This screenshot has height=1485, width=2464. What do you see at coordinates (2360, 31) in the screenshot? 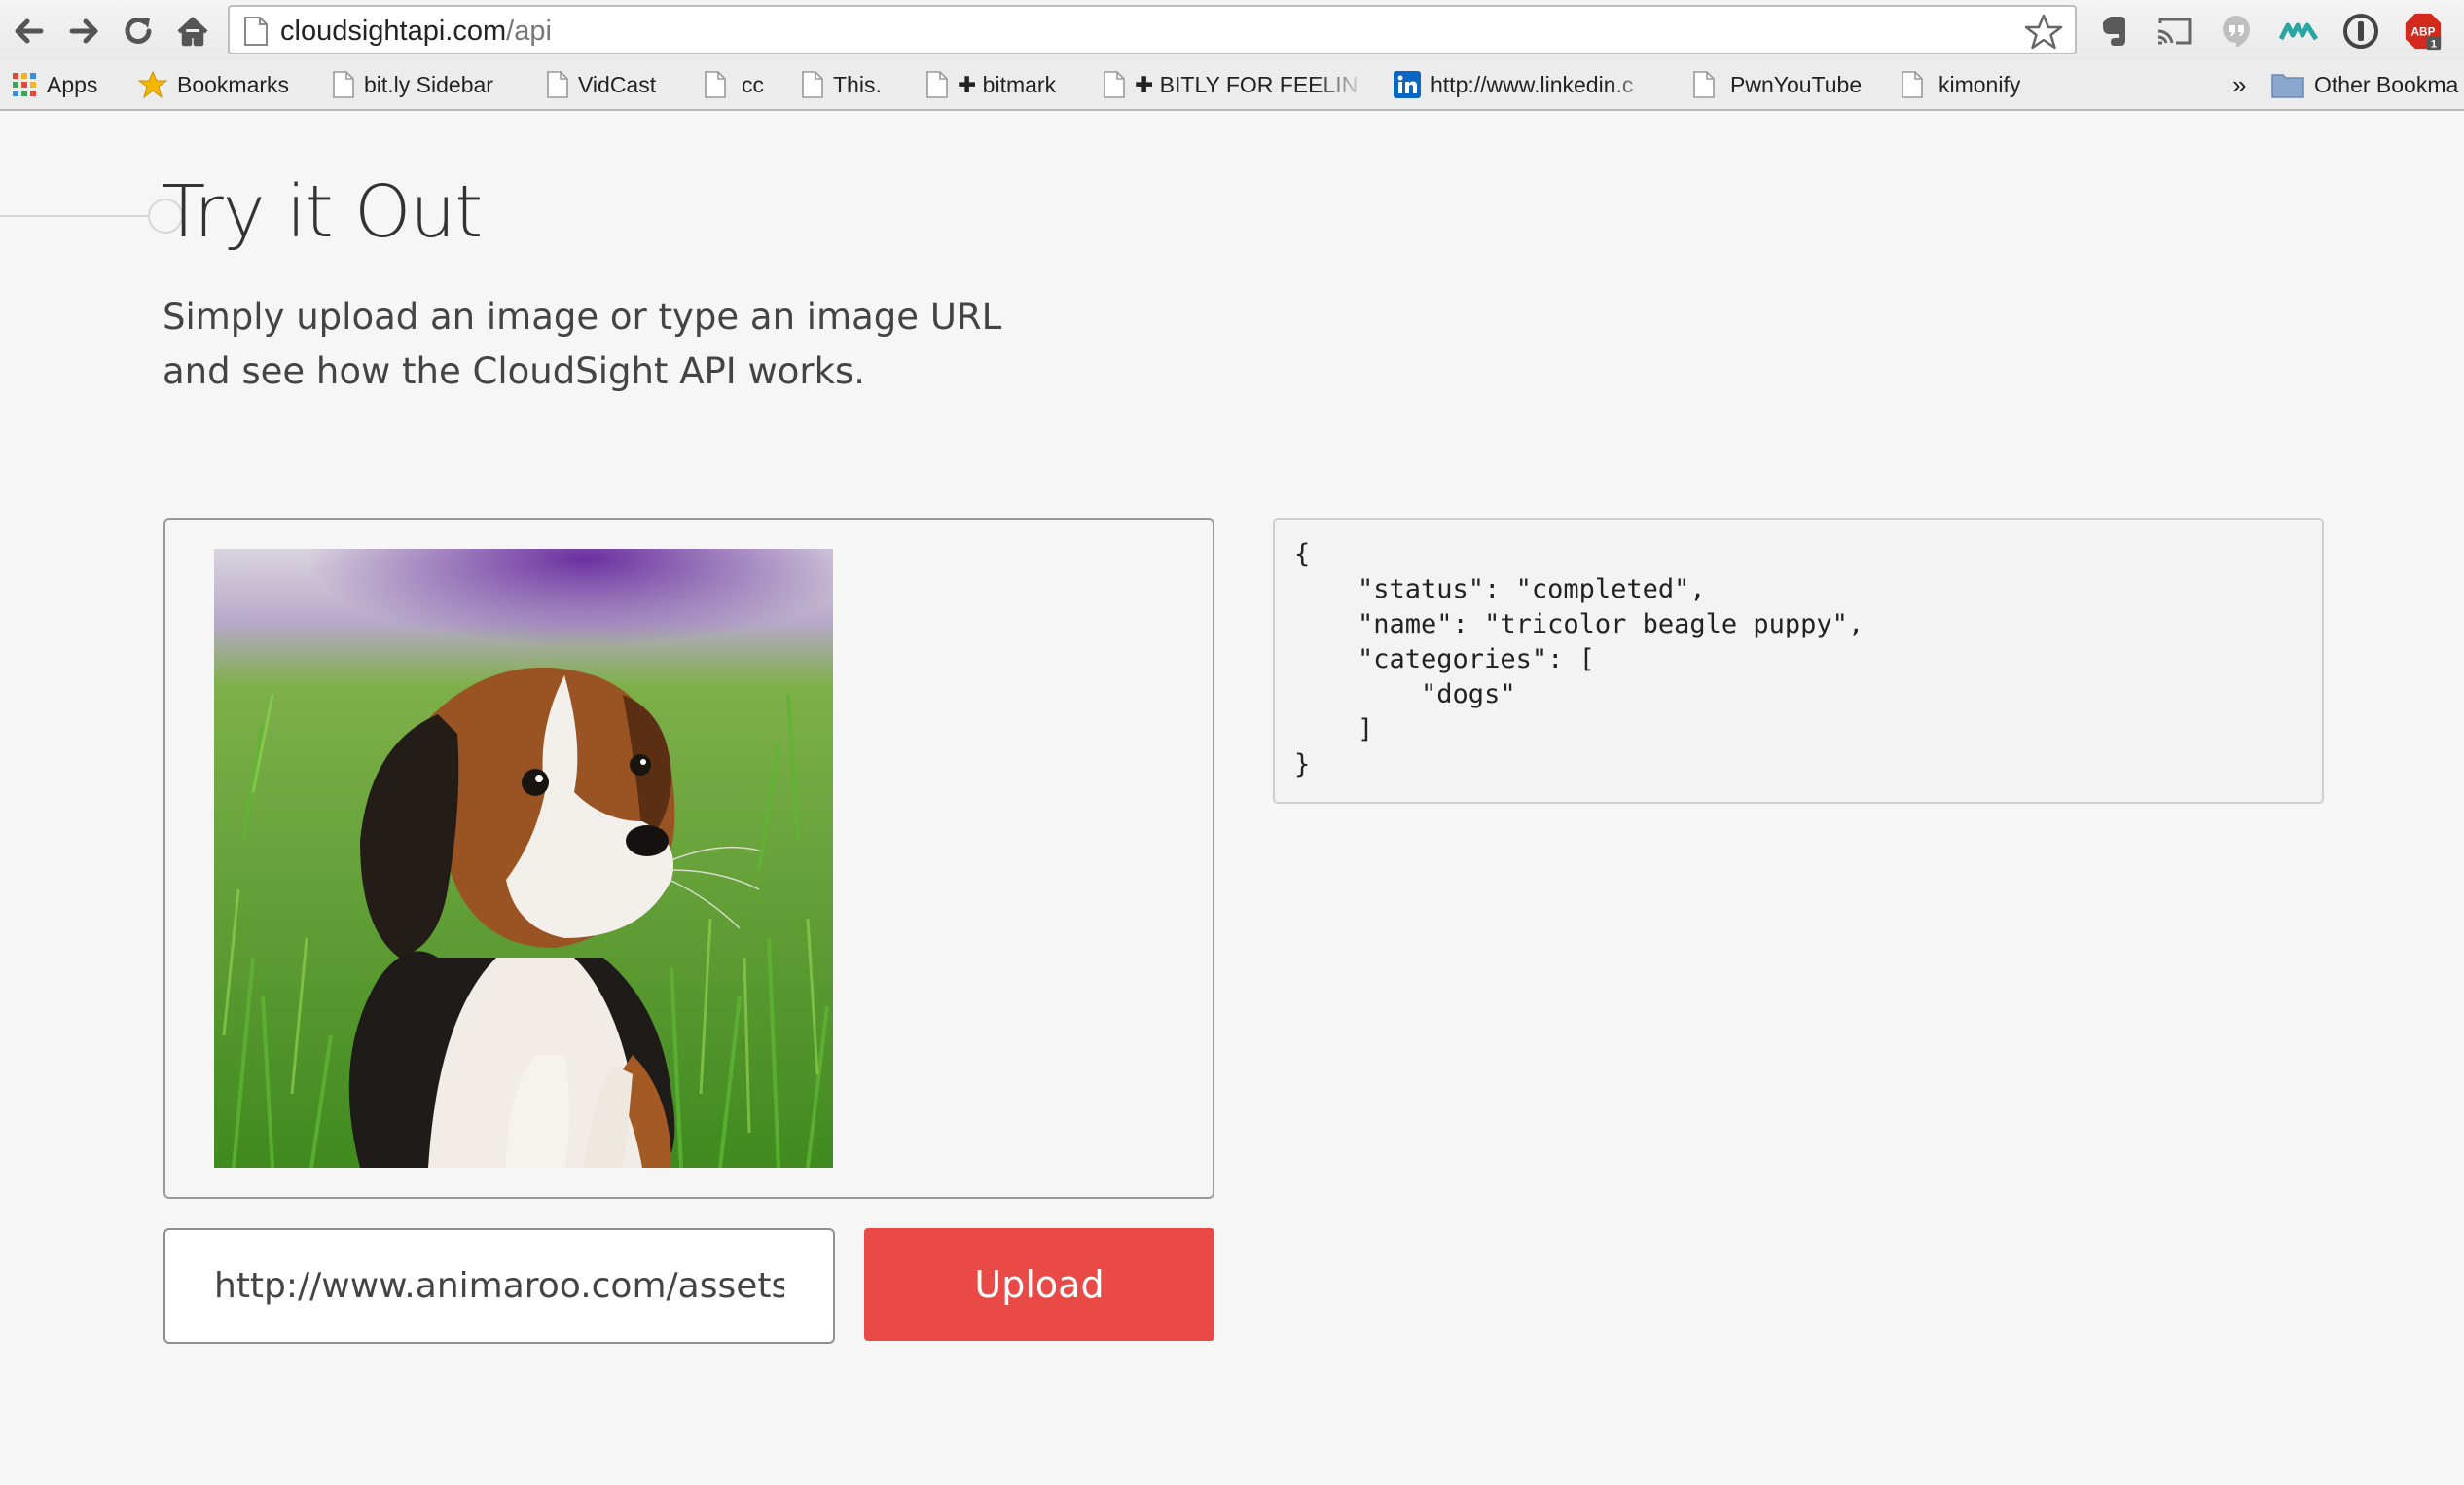
I see `1password-icon` at bounding box center [2360, 31].